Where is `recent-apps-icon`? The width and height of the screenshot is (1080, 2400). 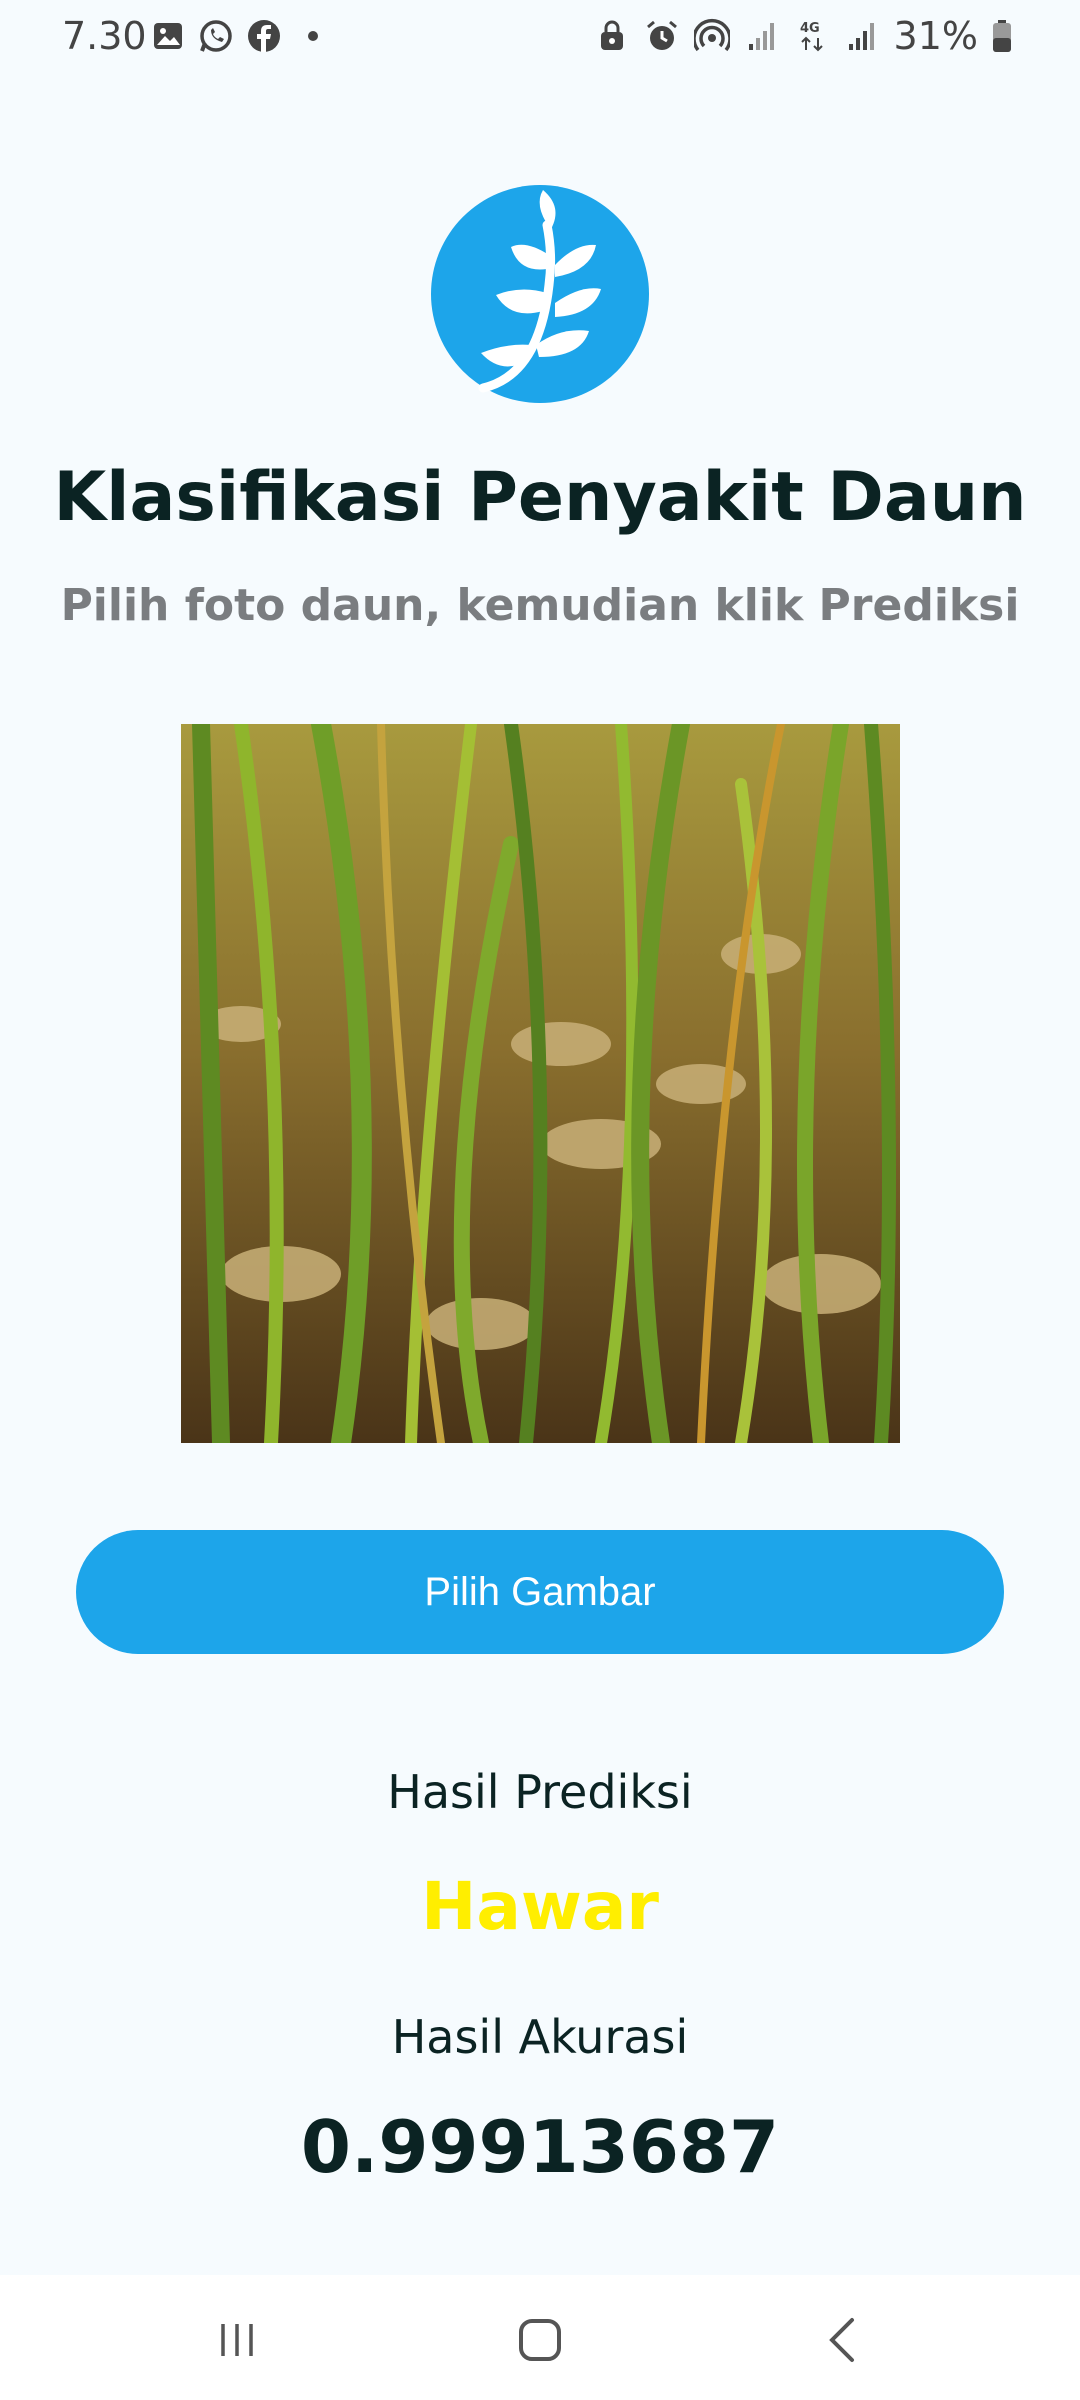
recent-apps-icon is located at coordinates (237, 2340).